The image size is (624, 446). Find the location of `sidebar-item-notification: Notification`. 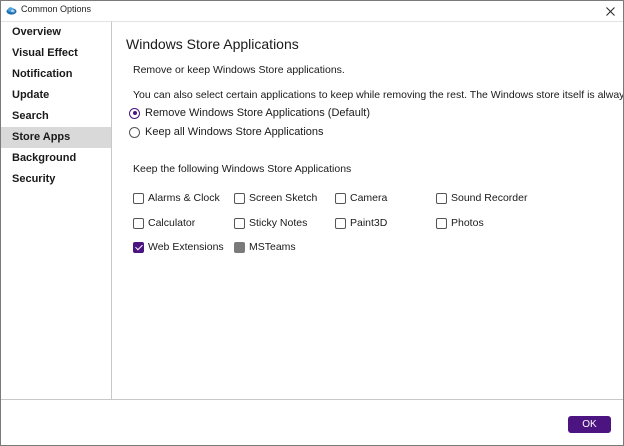

sidebar-item-notification: Notification is located at coordinates (56, 74).